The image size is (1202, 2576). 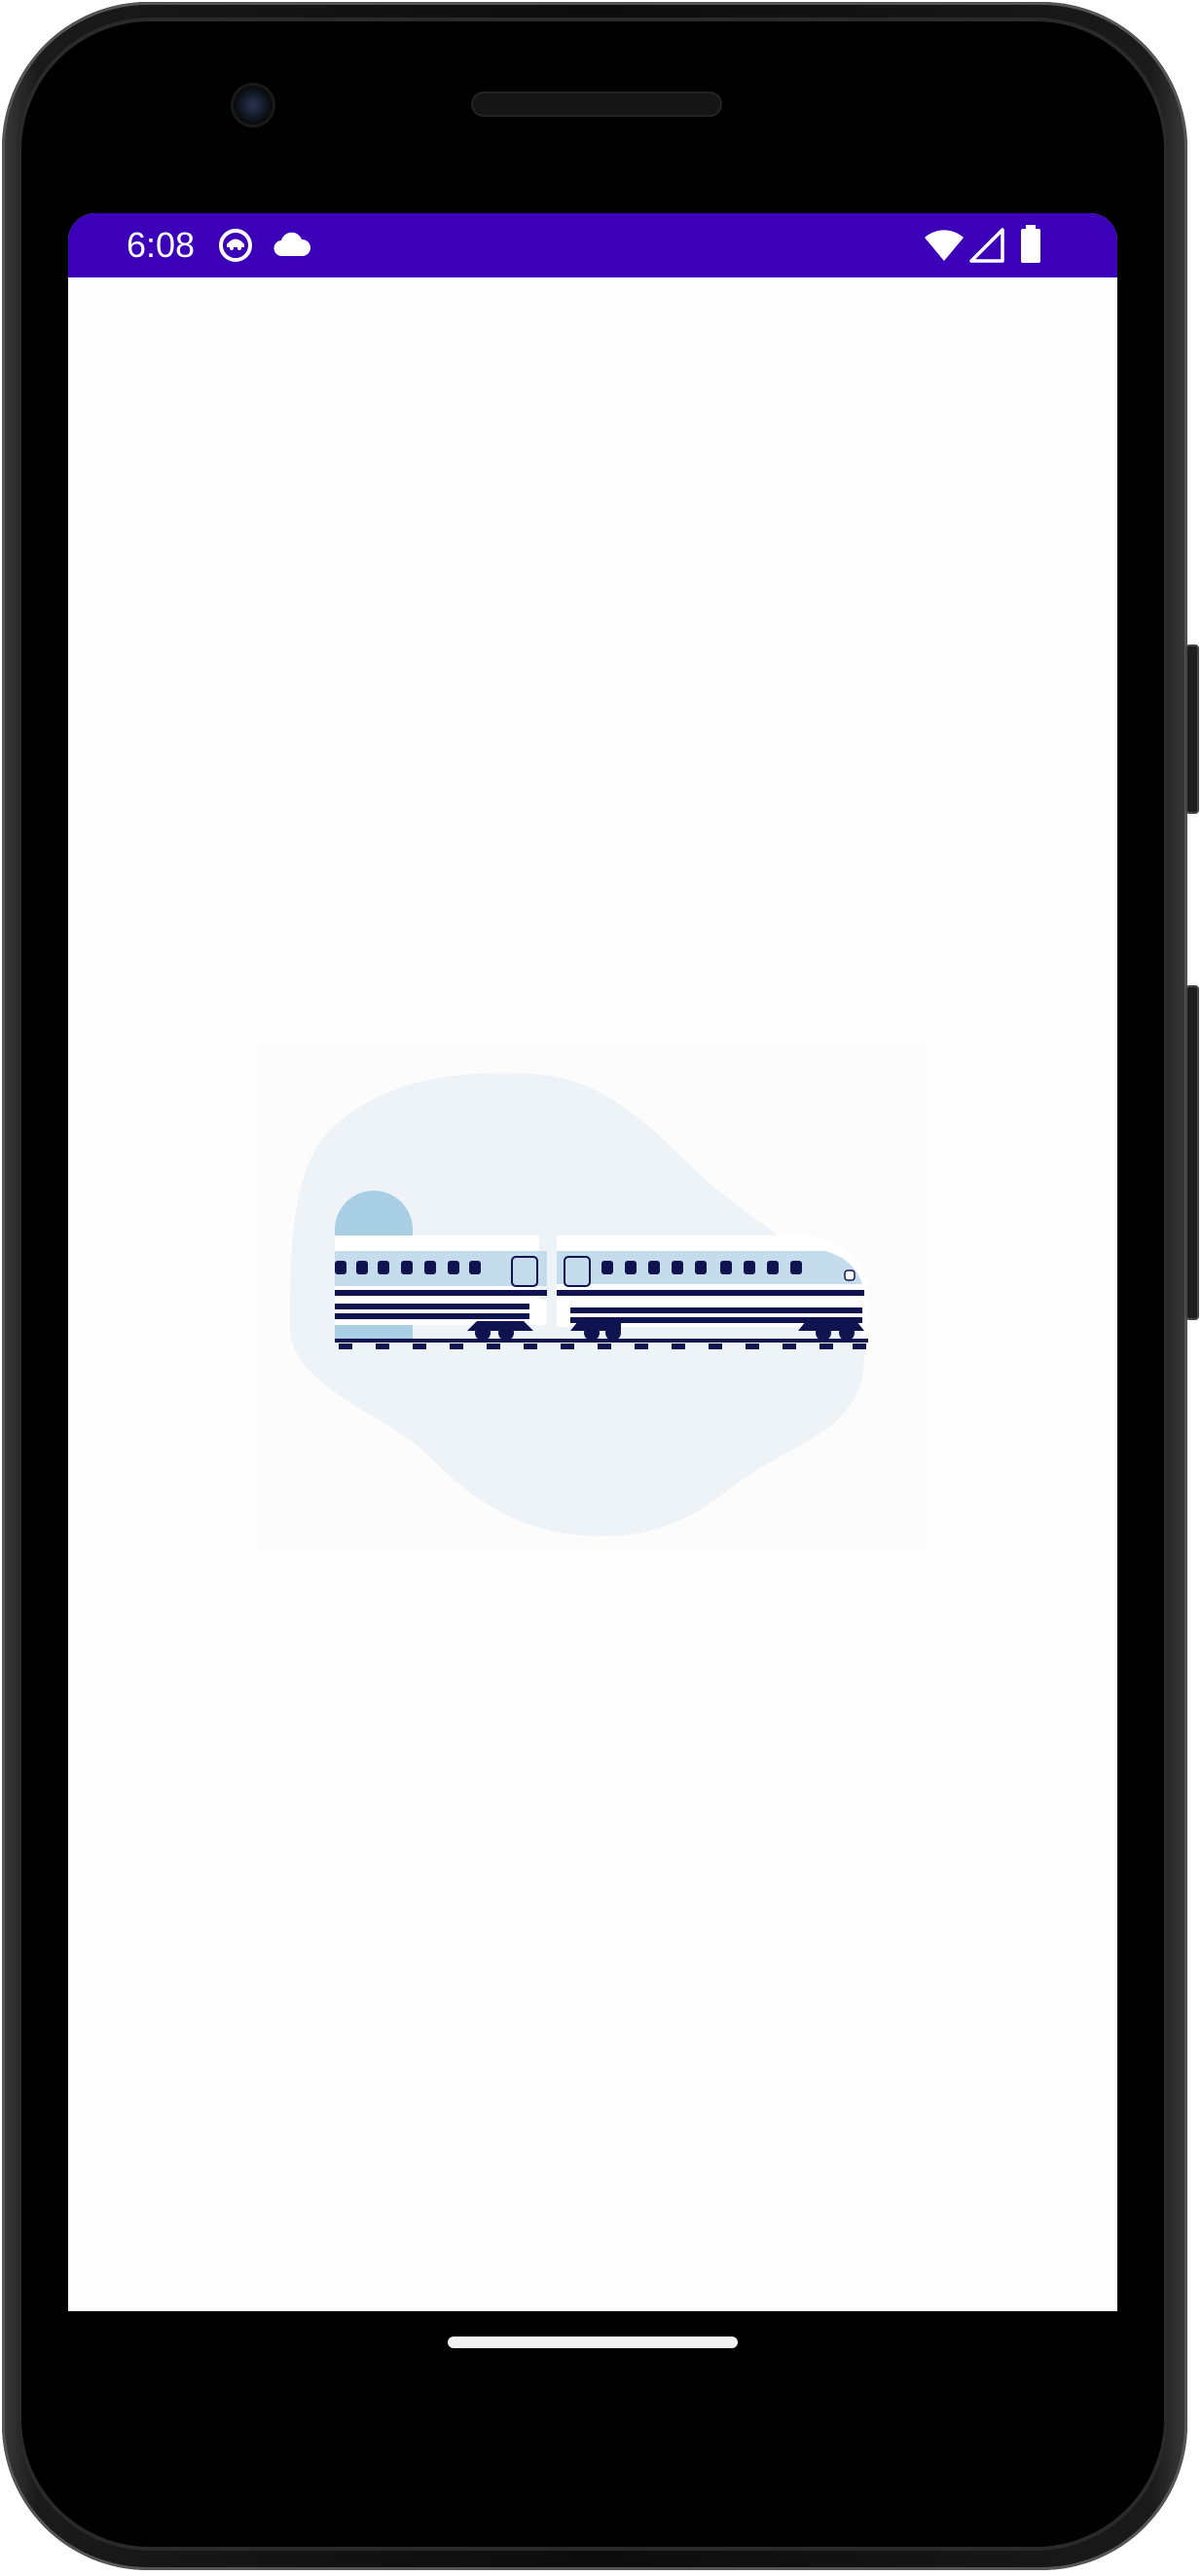 I want to click on home-gesture-bar, so click(x=593, y=2342).